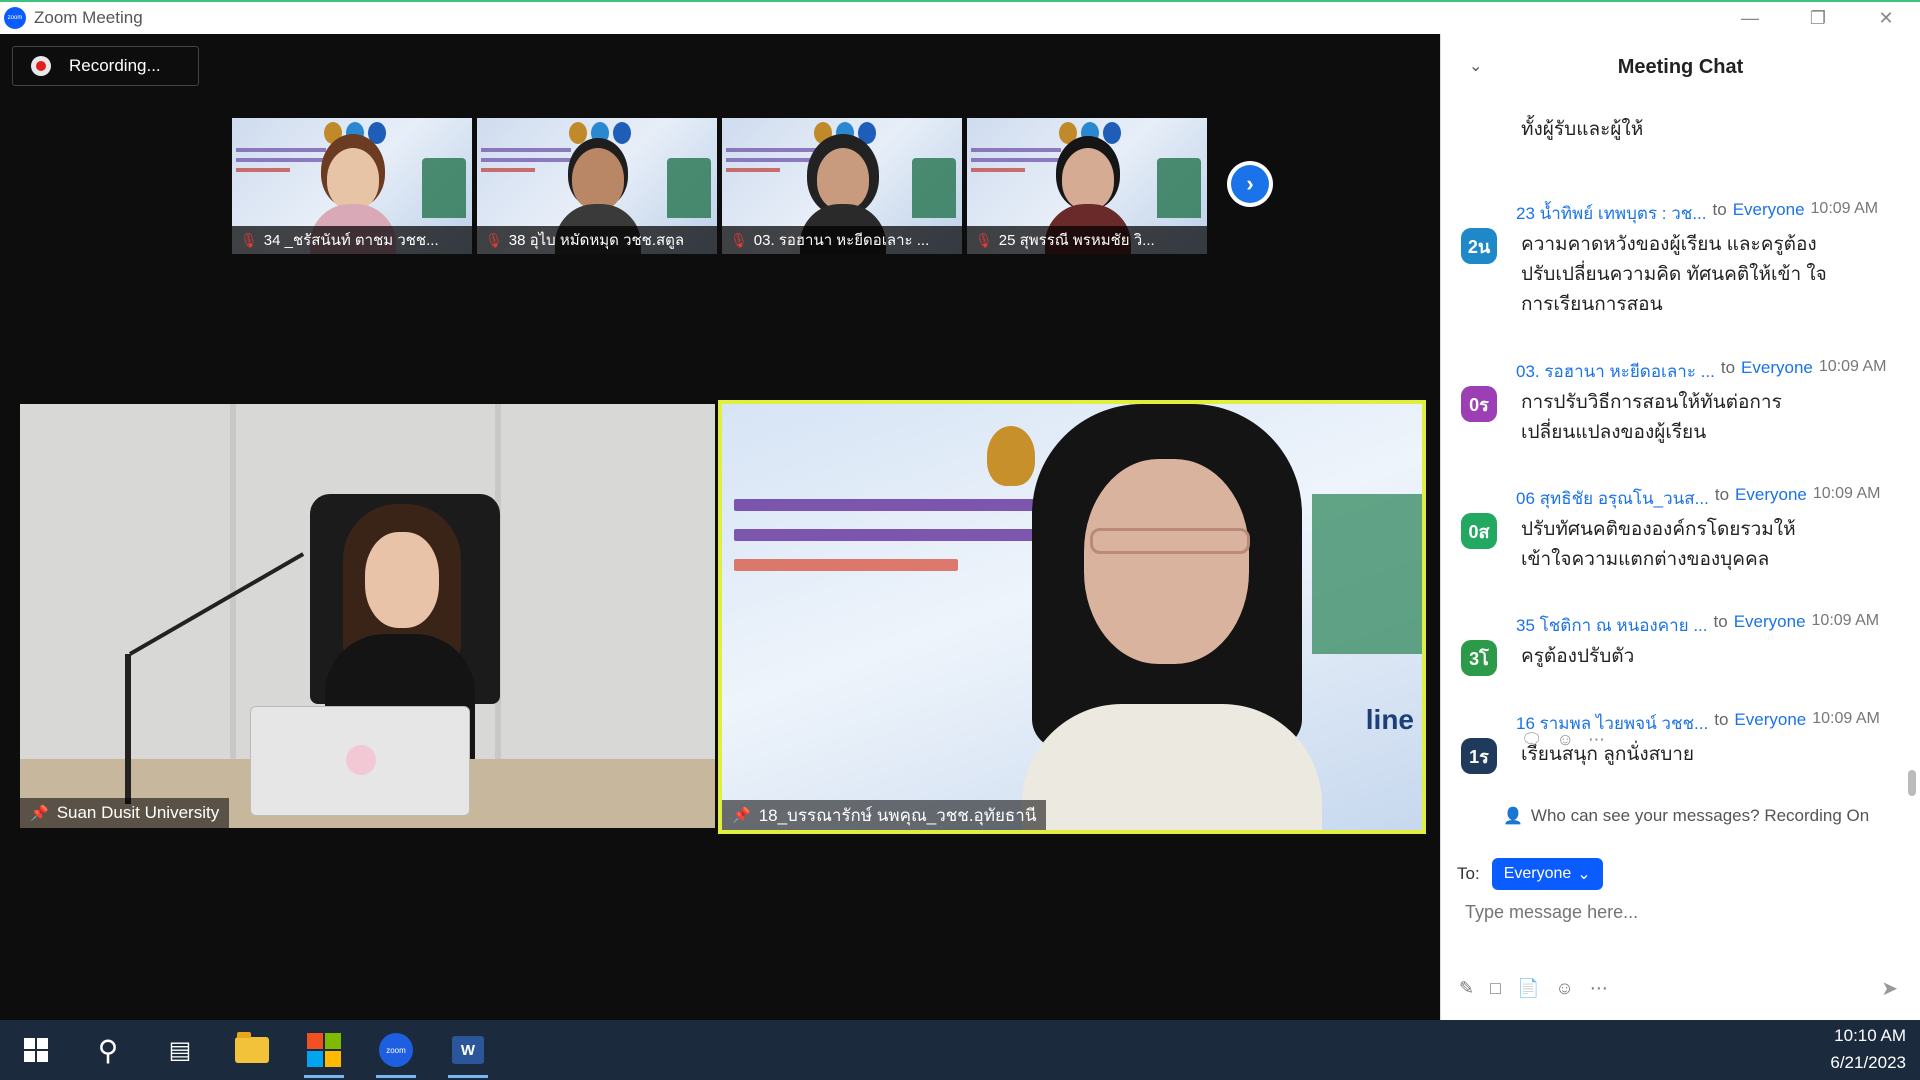 The width and height of the screenshot is (1920, 1080). What do you see at coordinates (1389, 719) in the screenshot?
I see `slide-online-text: line` at bounding box center [1389, 719].